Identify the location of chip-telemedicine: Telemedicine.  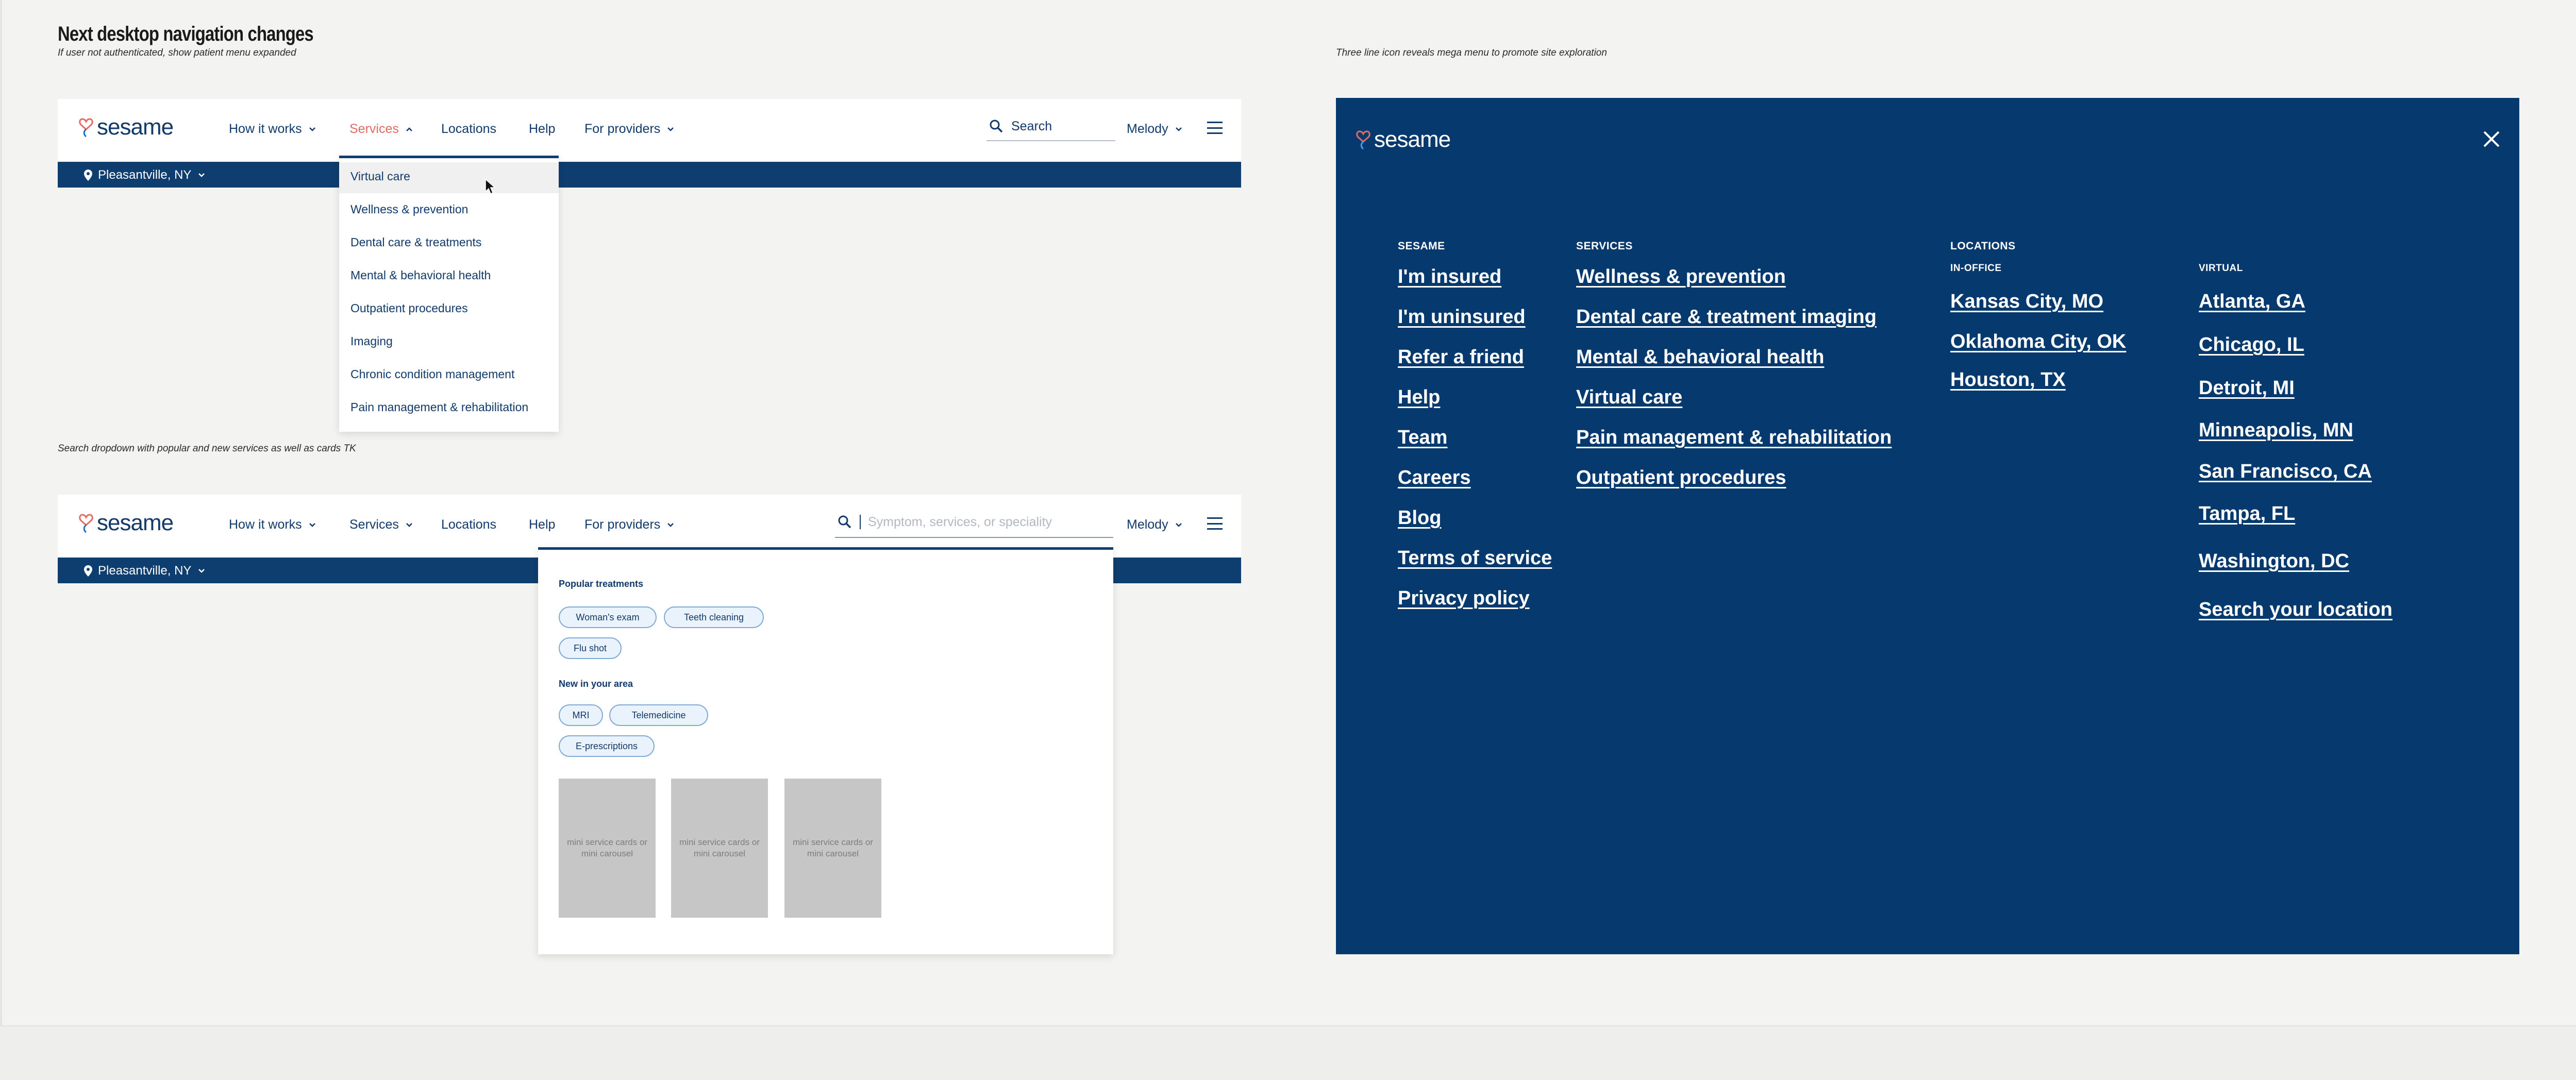
(658, 715).